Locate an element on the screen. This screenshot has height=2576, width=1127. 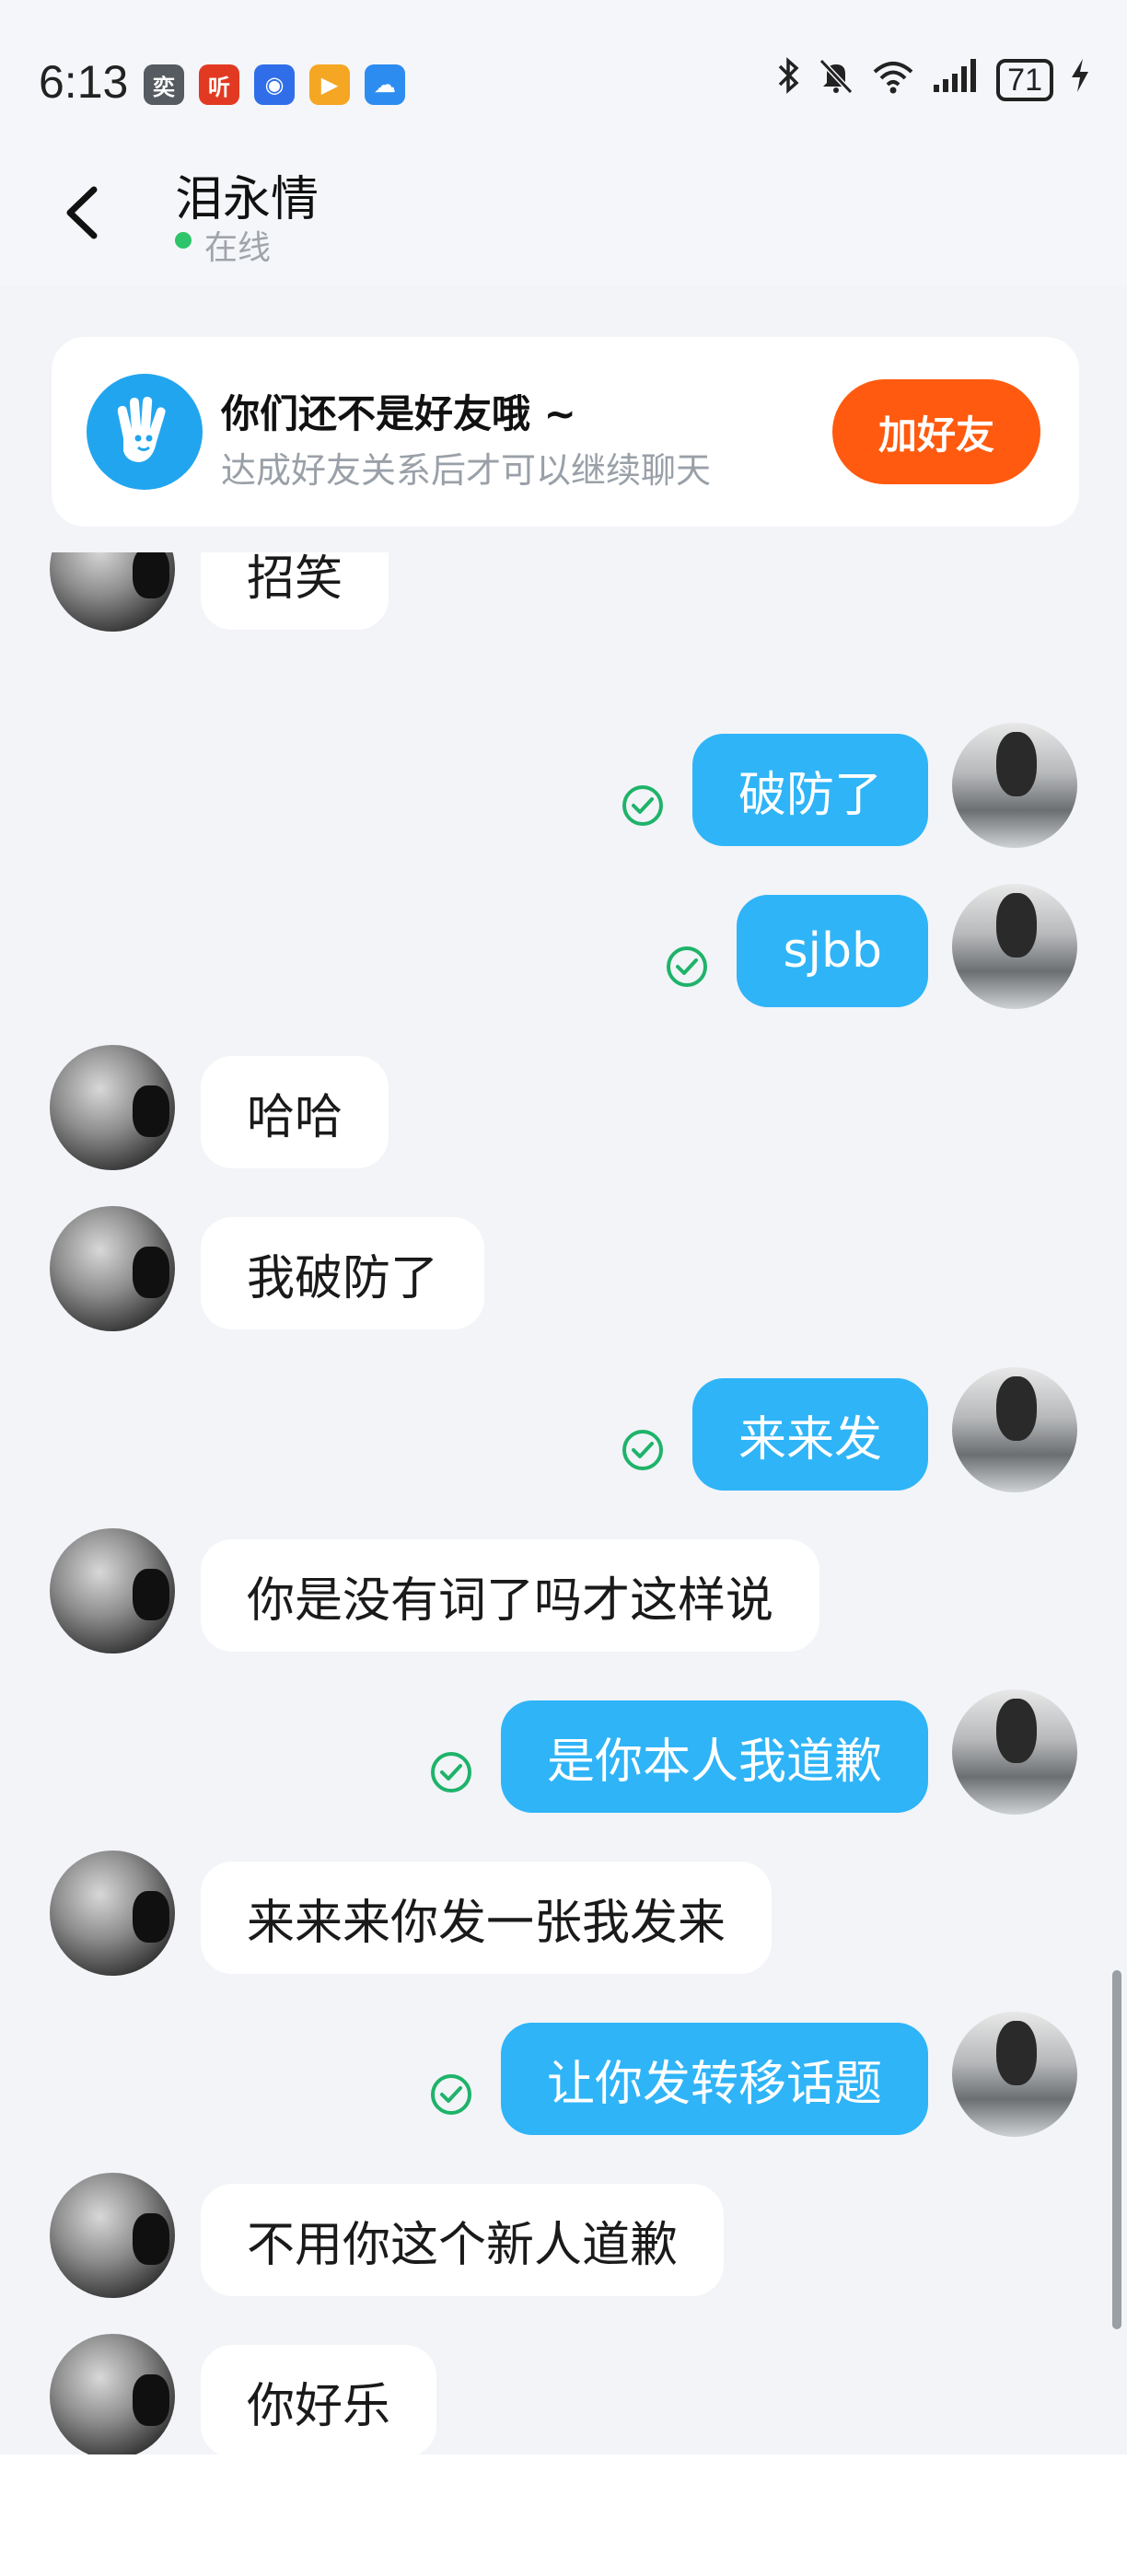
tv-app-icon: 奕 is located at coordinates (164, 84).